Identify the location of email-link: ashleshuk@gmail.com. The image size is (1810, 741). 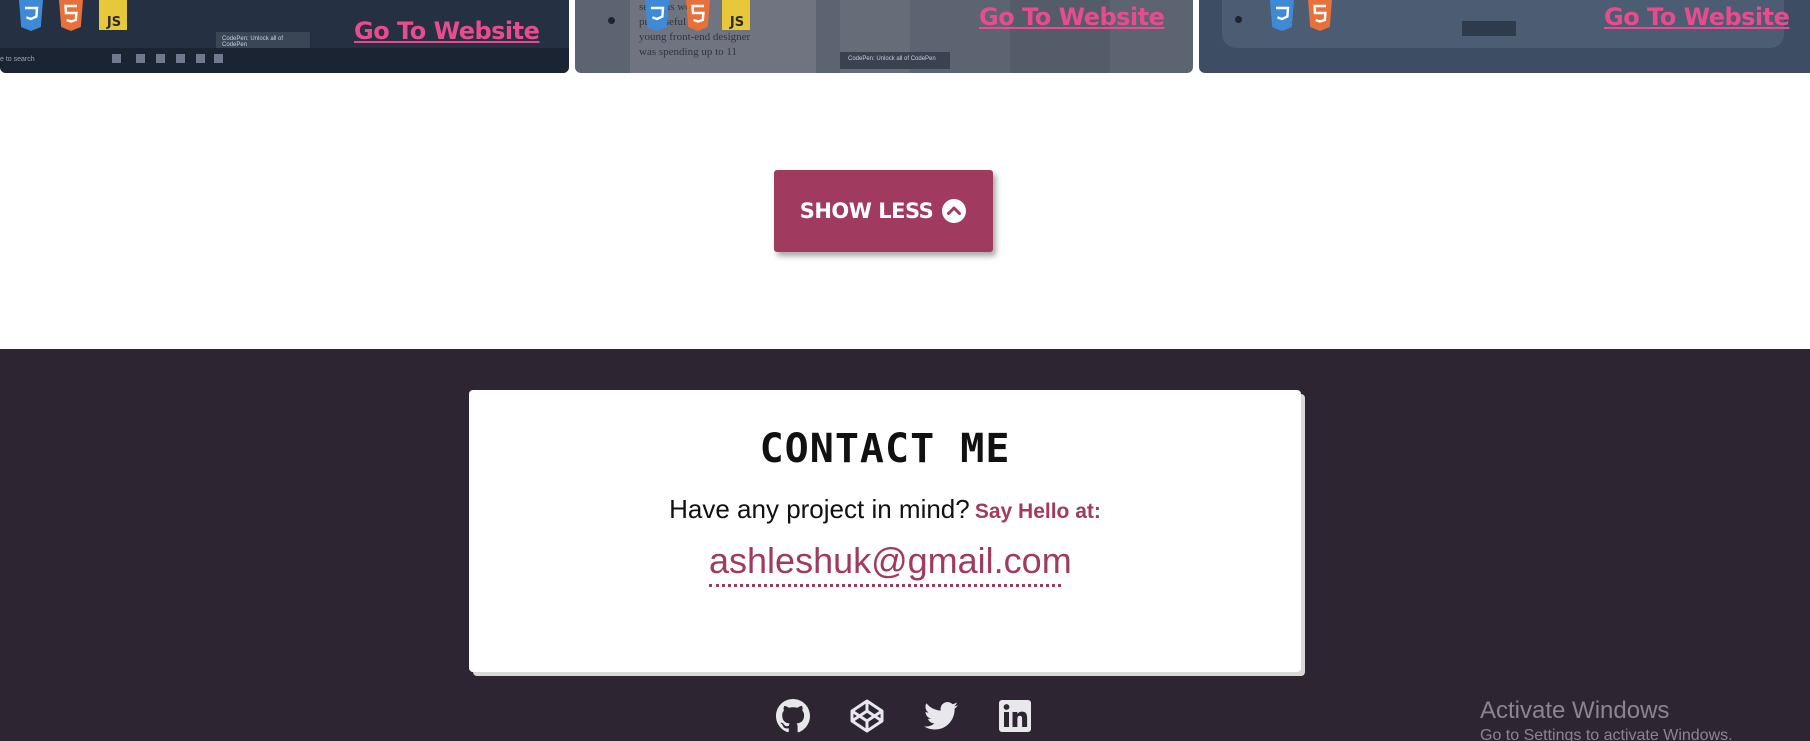
(890, 563).